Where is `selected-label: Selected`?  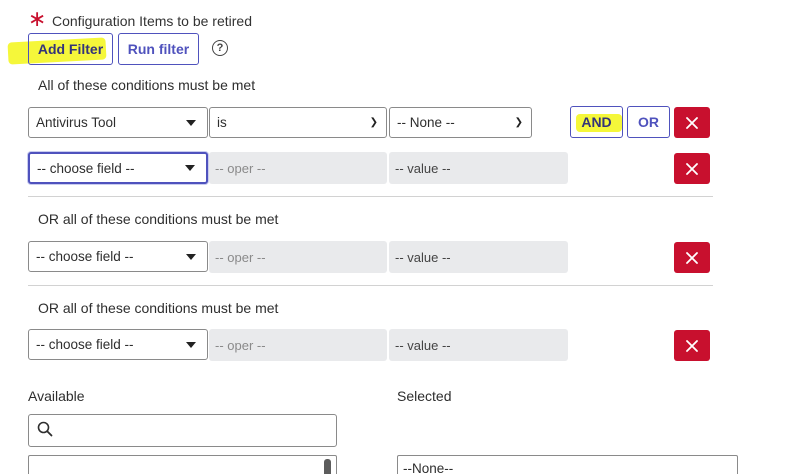 selected-label: Selected is located at coordinates (424, 396).